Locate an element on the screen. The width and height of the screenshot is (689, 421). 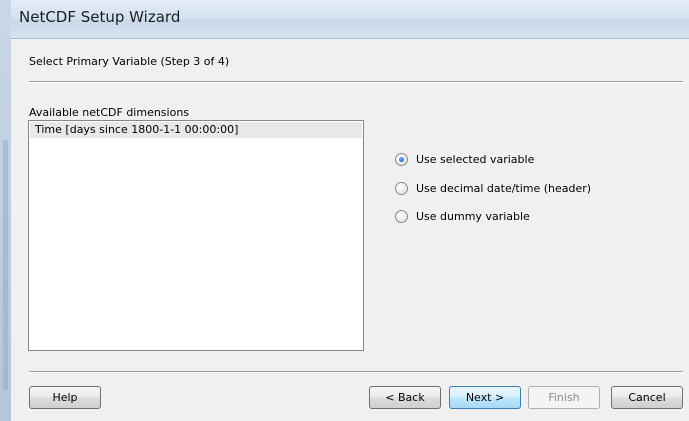
next-button: Next > is located at coordinates (485, 397).